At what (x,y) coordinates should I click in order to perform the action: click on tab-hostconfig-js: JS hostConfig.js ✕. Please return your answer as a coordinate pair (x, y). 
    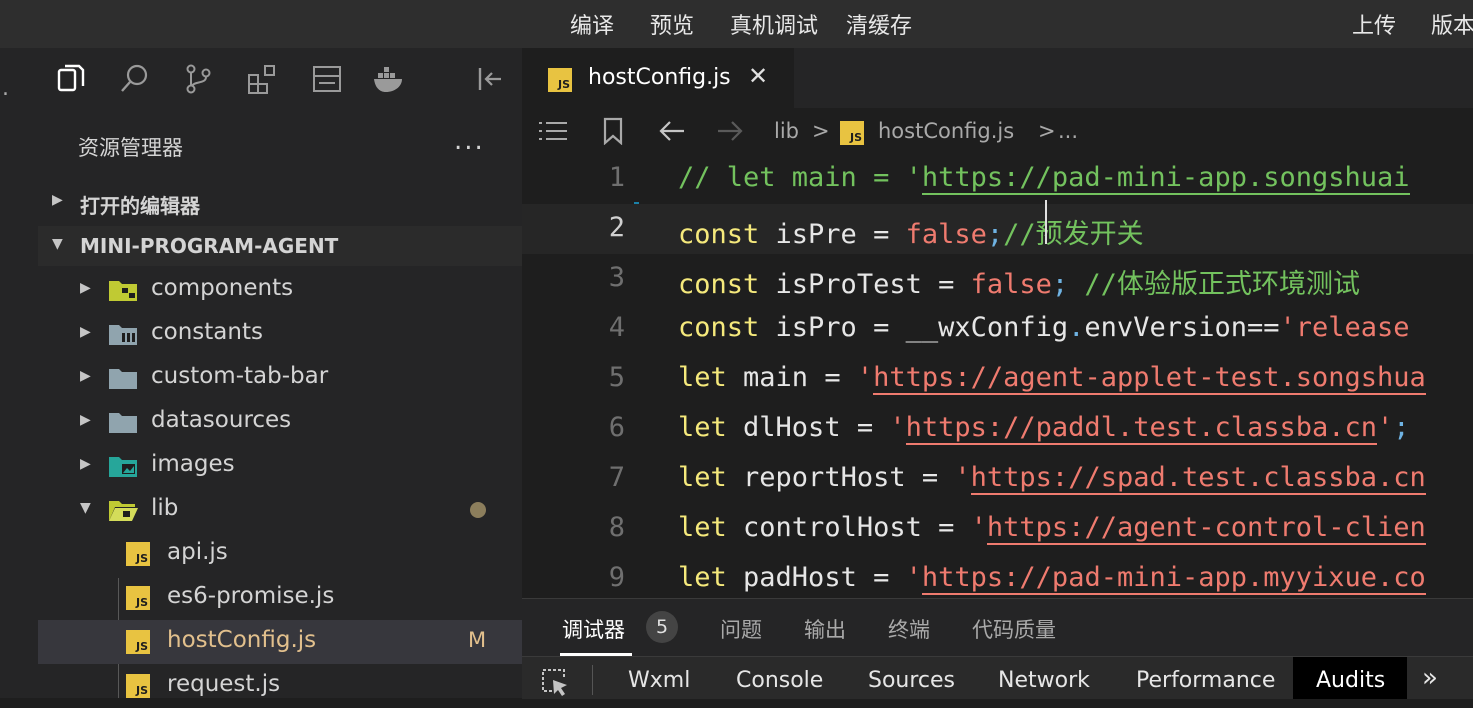
    Looking at the image, I should click on (658, 78).